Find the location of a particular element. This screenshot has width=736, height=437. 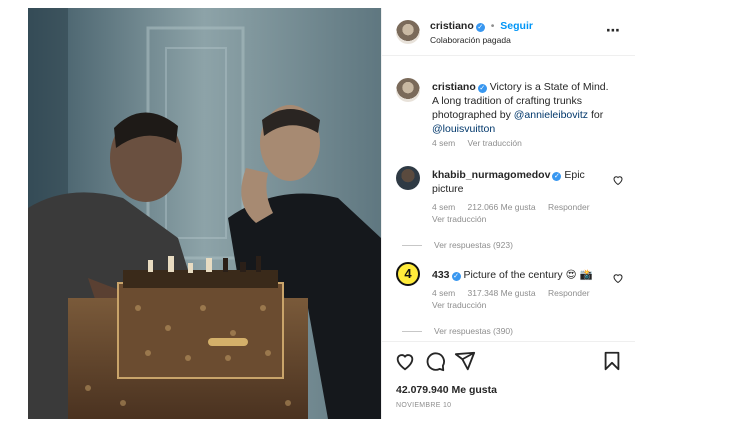

heart-icon is located at coordinates (405, 361).